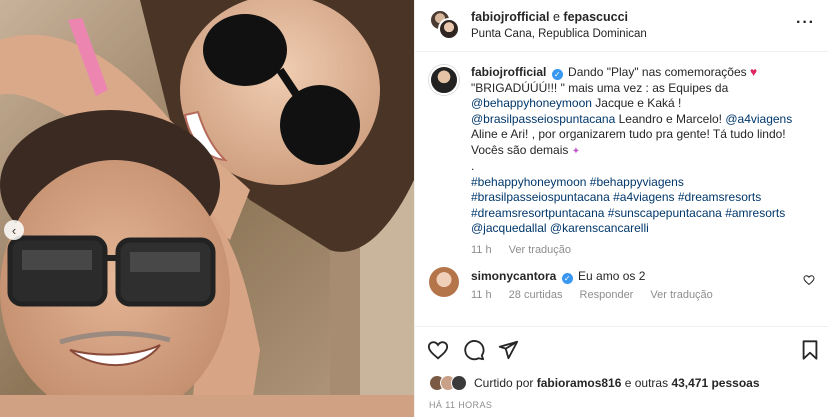 This screenshot has width=828, height=417. Describe the element at coordinates (595, 17) in the screenshot. I see `author-link-2: fepascucci` at that location.